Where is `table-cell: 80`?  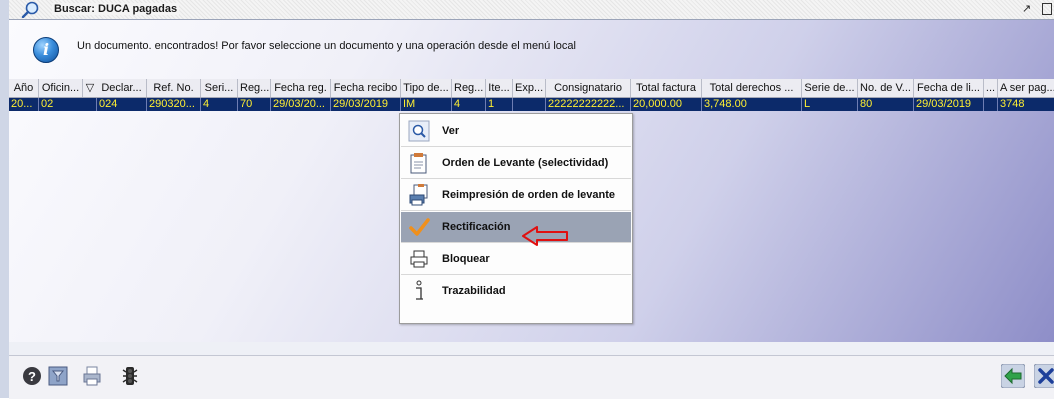
table-cell: 80 is located at coordinates (886, 104).